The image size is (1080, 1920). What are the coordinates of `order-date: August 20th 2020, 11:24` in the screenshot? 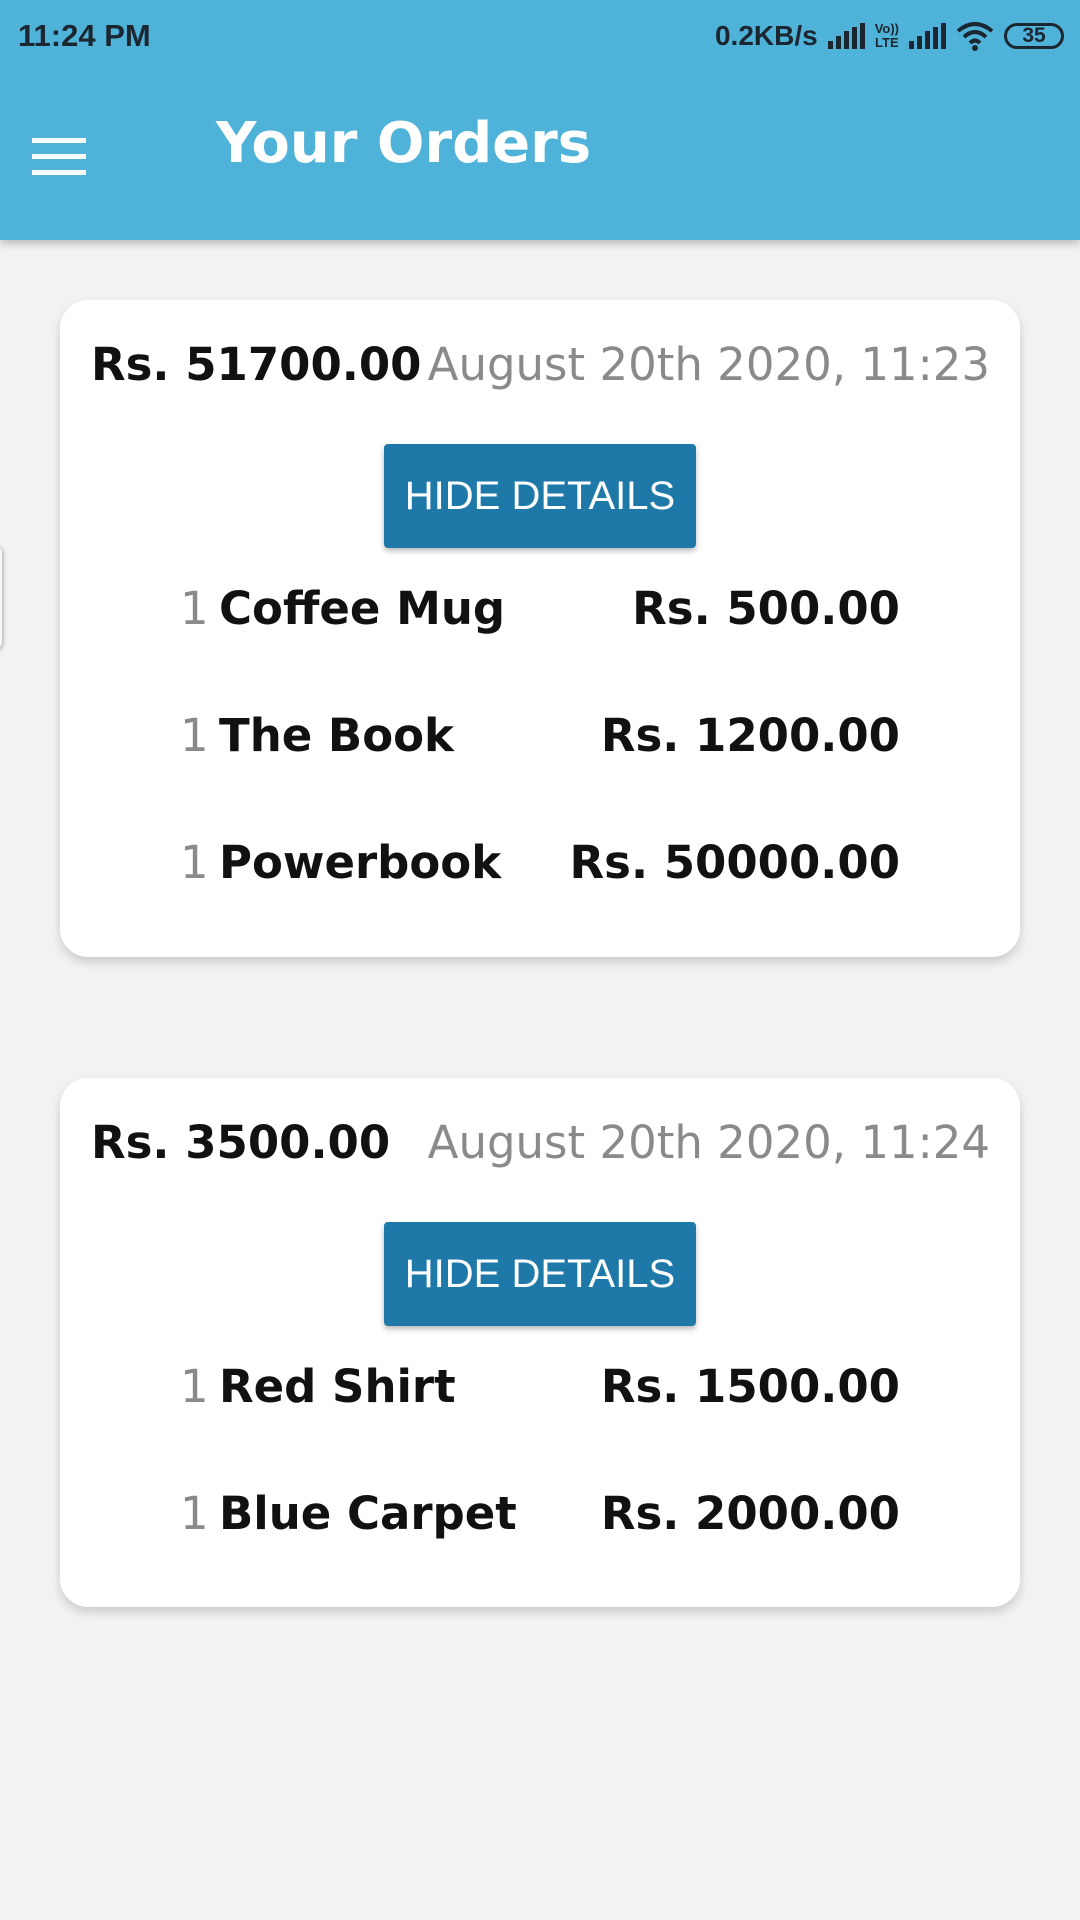 It's located at (708, 1142).